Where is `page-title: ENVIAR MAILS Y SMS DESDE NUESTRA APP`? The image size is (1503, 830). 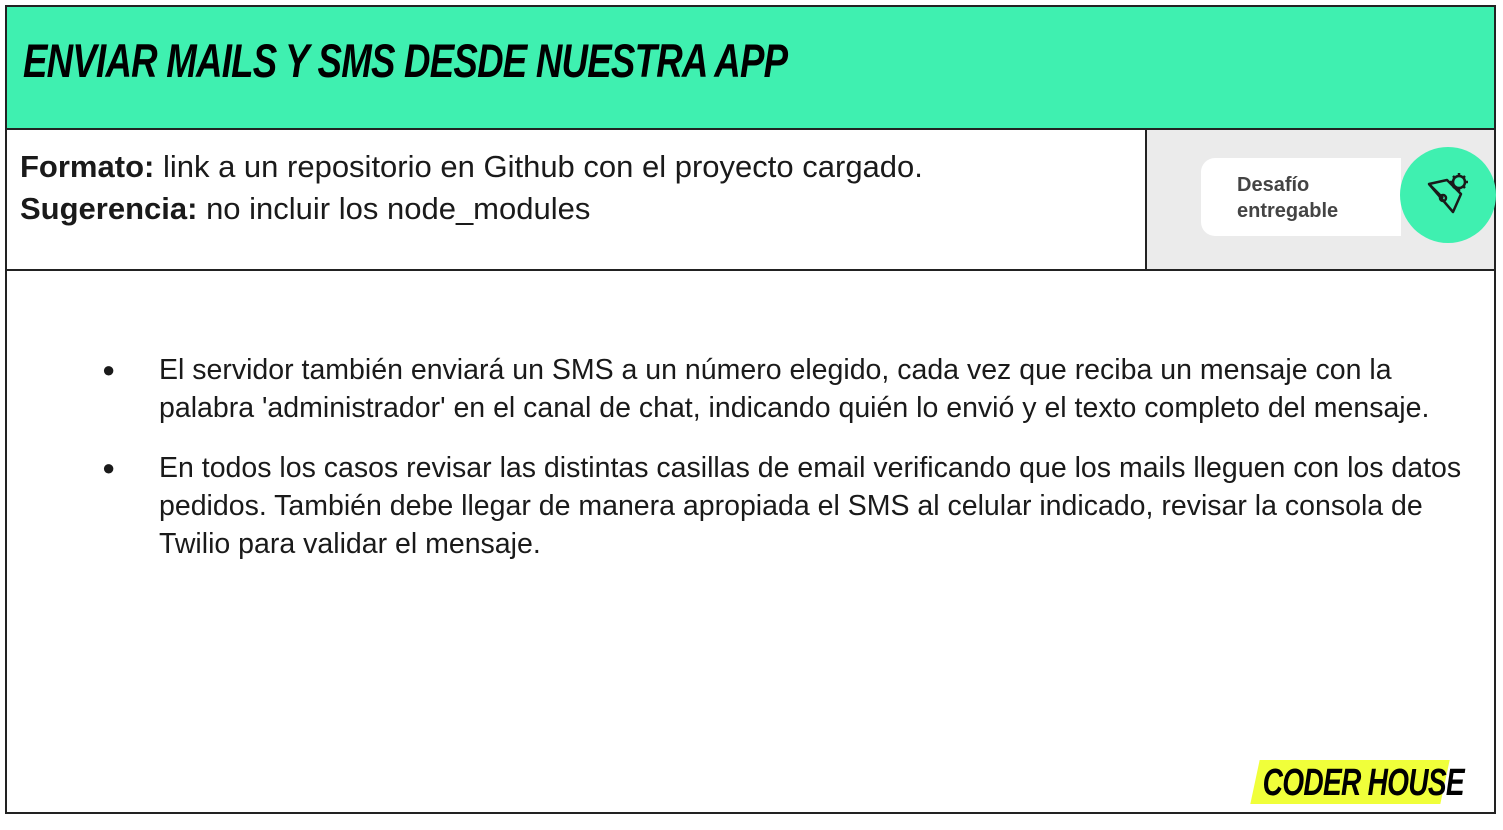 page-title: ENVIAR MAILS Y SMS DESDE NUESTRA APP is located at coordinates (405, 60).